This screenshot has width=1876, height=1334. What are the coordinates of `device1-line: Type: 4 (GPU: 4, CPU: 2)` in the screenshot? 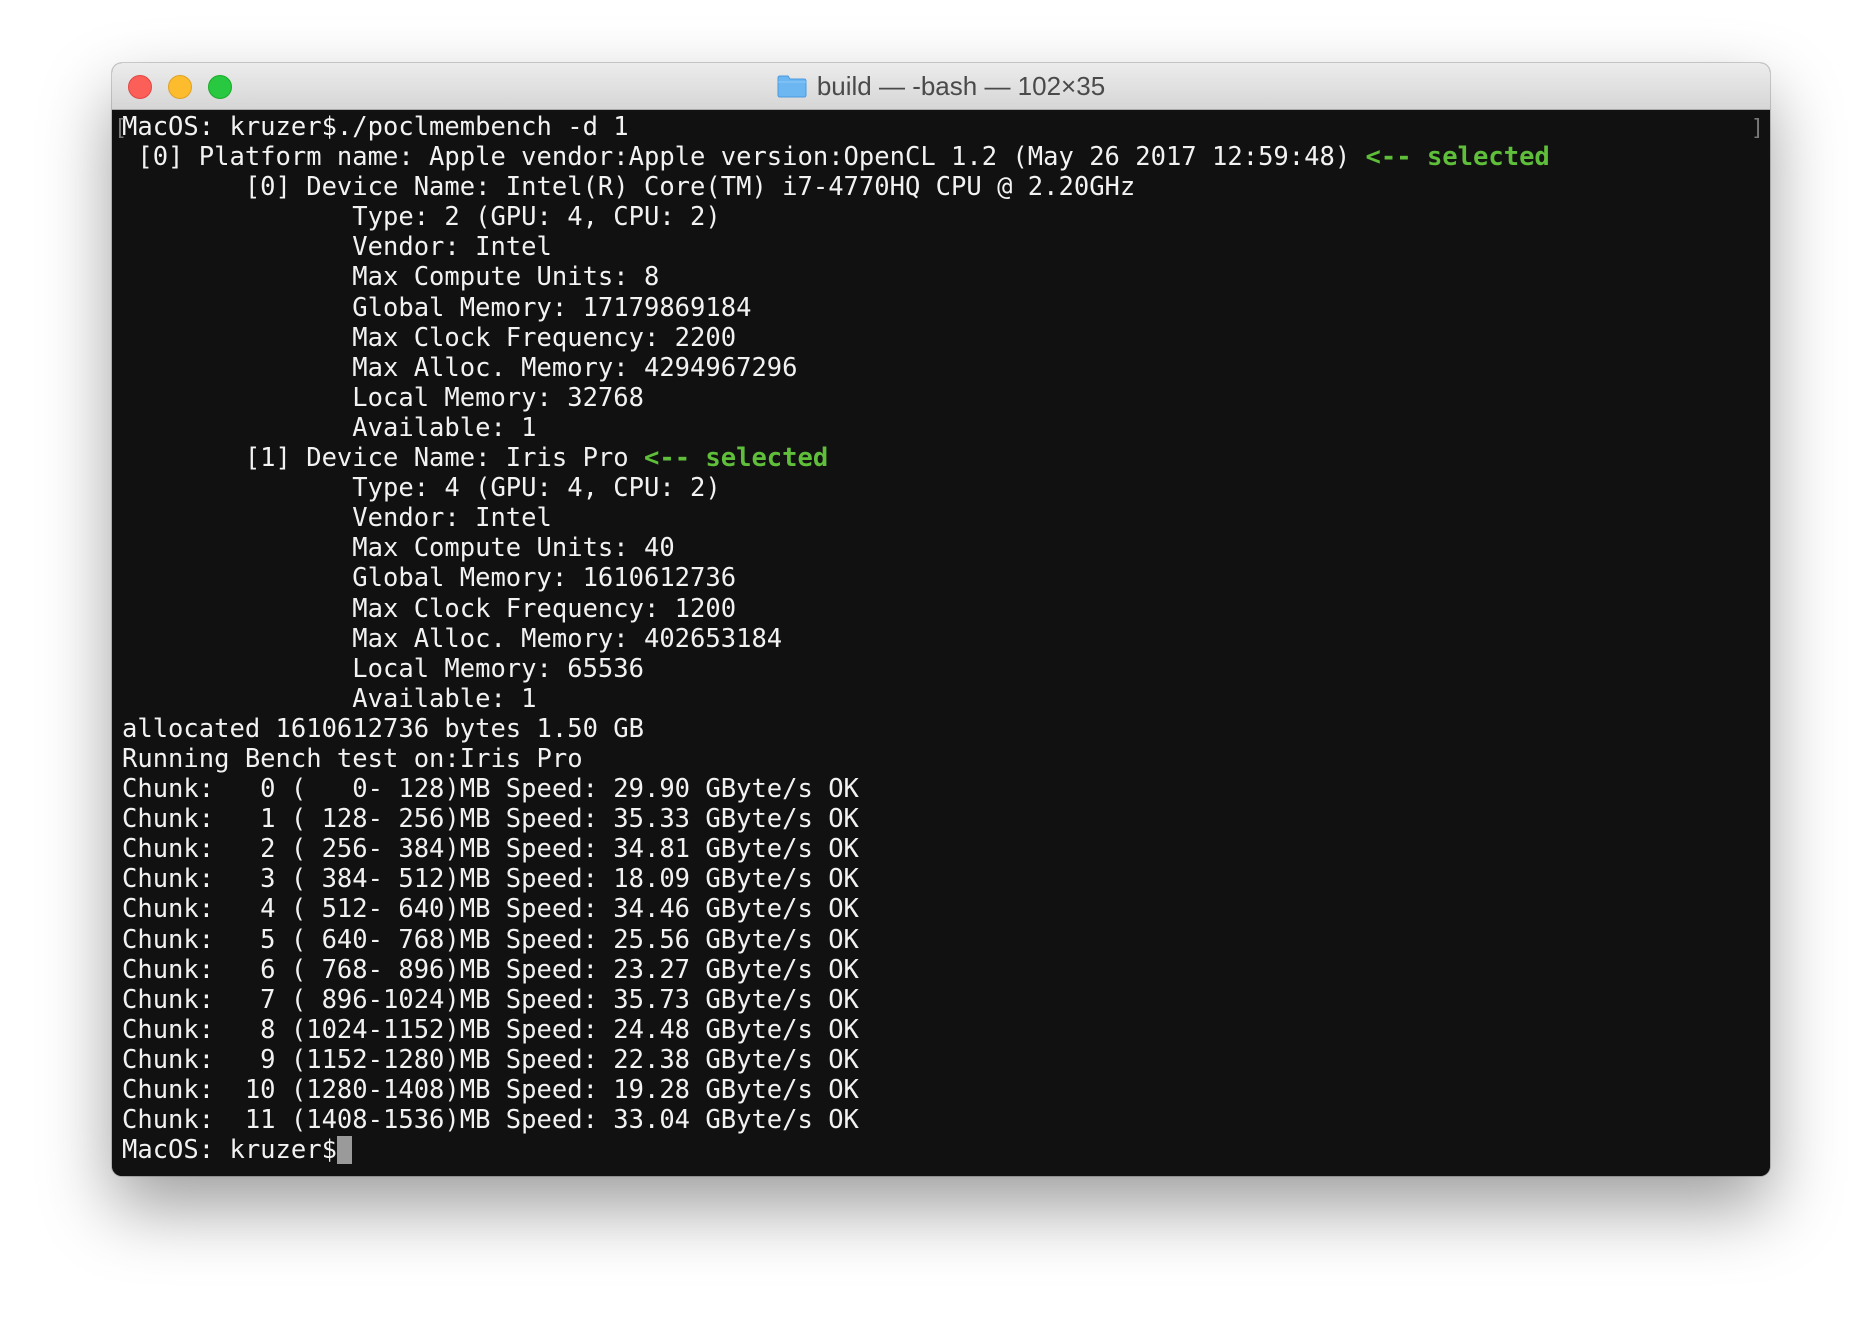 It's located at (421, 488).